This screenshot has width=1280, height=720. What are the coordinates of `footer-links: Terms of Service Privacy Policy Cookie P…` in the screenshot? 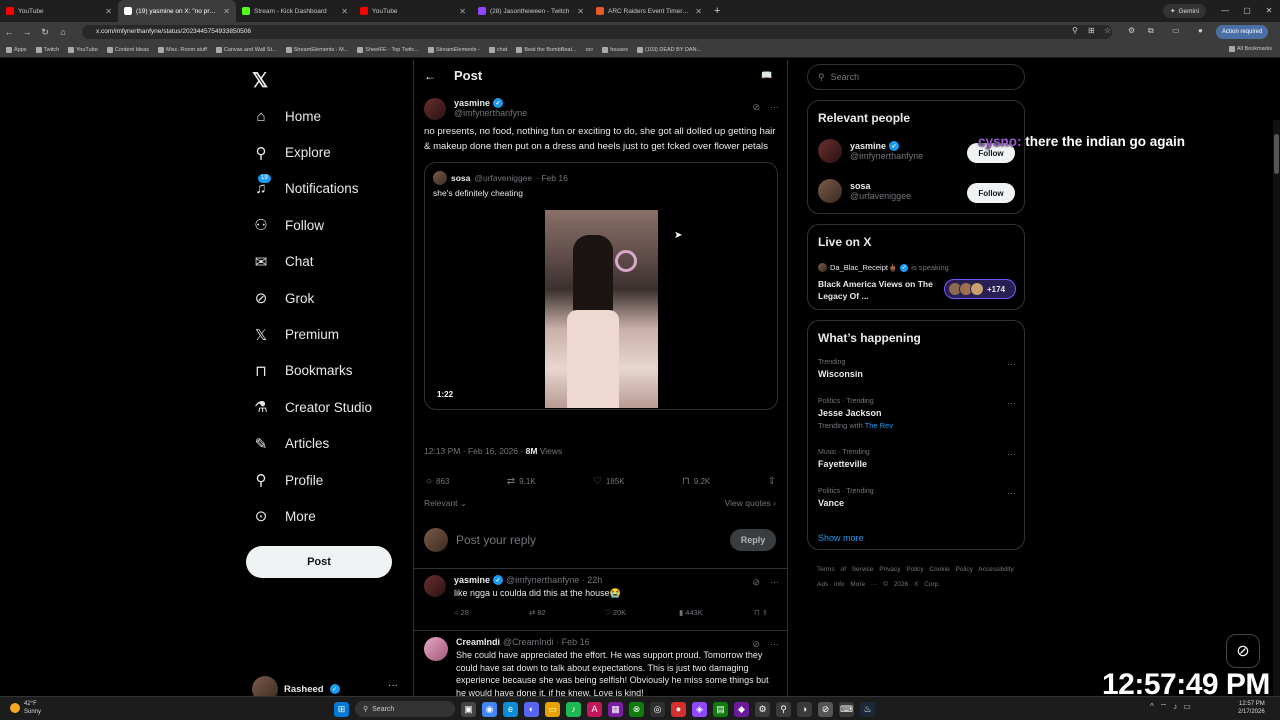 It's located at (917, 577).